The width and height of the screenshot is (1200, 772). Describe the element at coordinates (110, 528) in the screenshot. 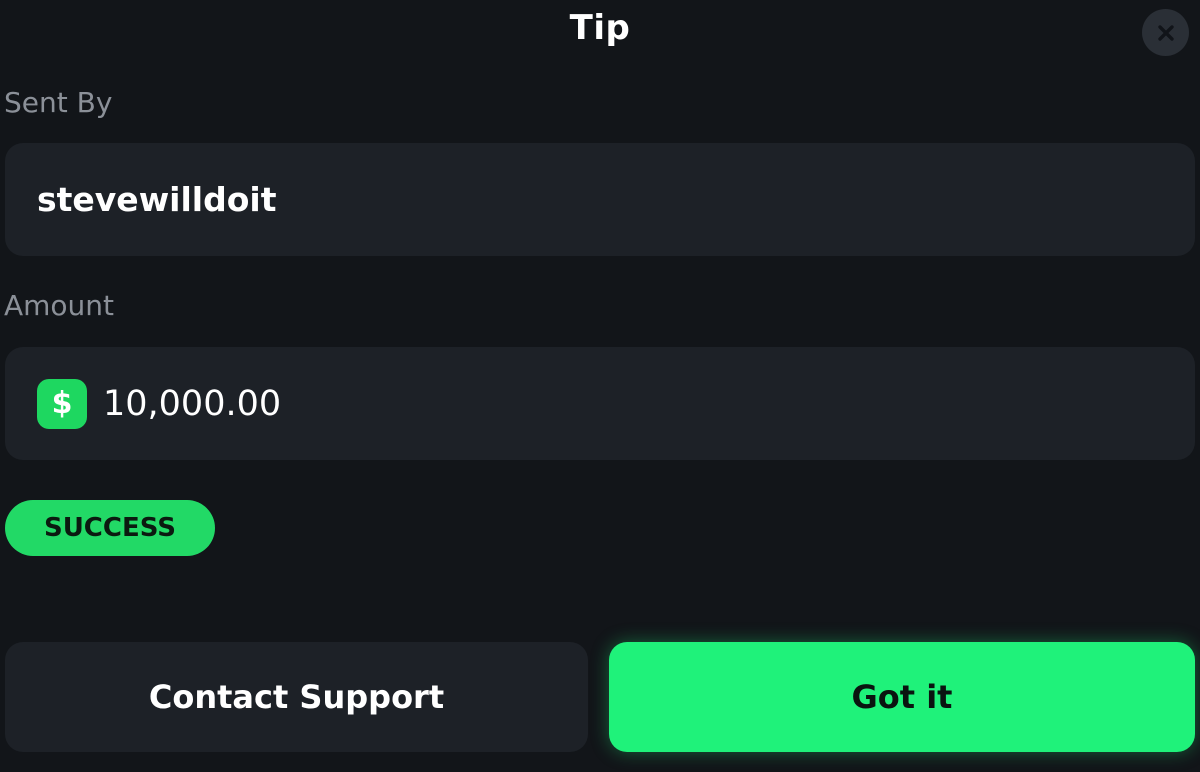

I see `status-badge: SUCCESS` at that location.